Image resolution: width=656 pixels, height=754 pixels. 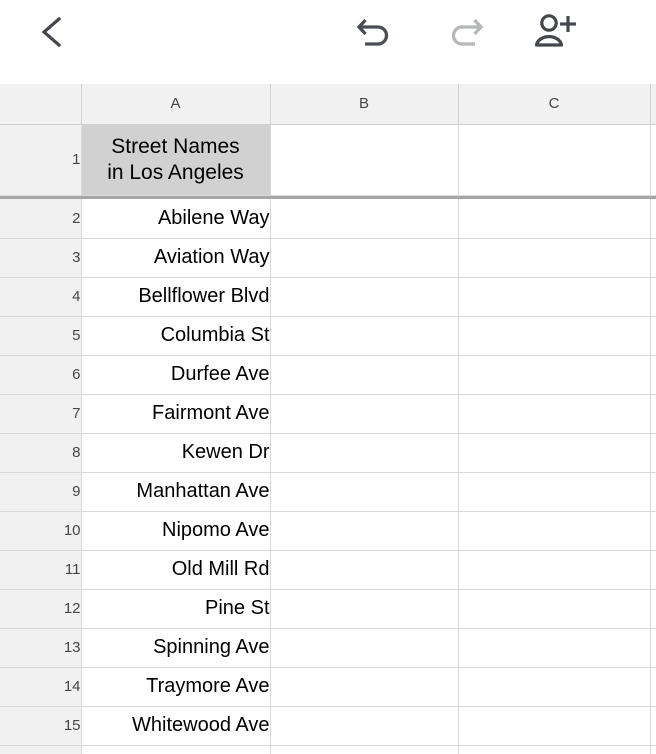 What do you see at coordinates (364, 687) in the screenshot?
I see `cell-b14` at bounding box center [364, 687].